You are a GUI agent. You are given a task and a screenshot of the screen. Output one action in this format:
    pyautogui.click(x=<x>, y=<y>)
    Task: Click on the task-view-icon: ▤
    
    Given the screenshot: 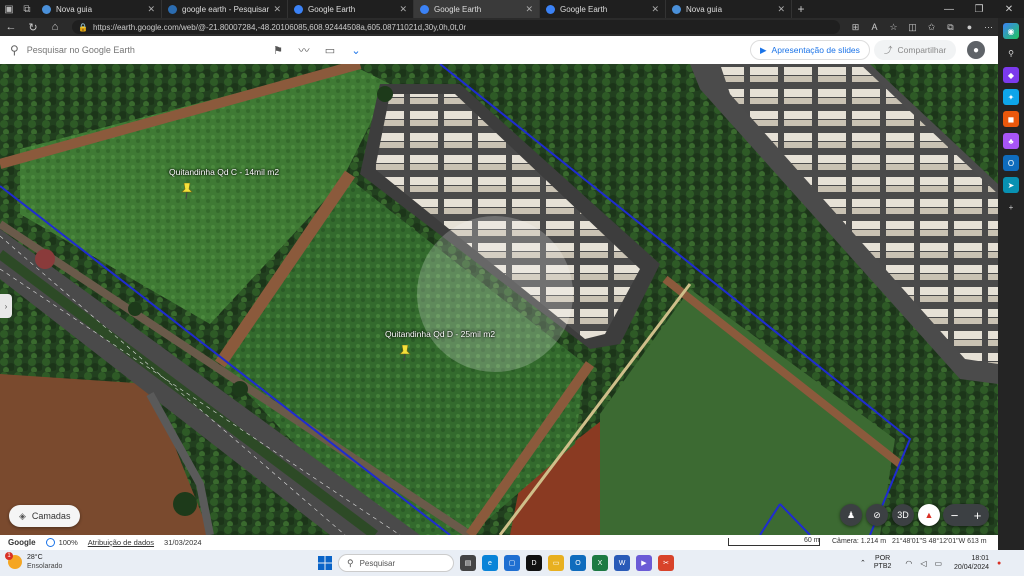 What is the action you would take?
    pyautogui.click(x=468, y=563)
    